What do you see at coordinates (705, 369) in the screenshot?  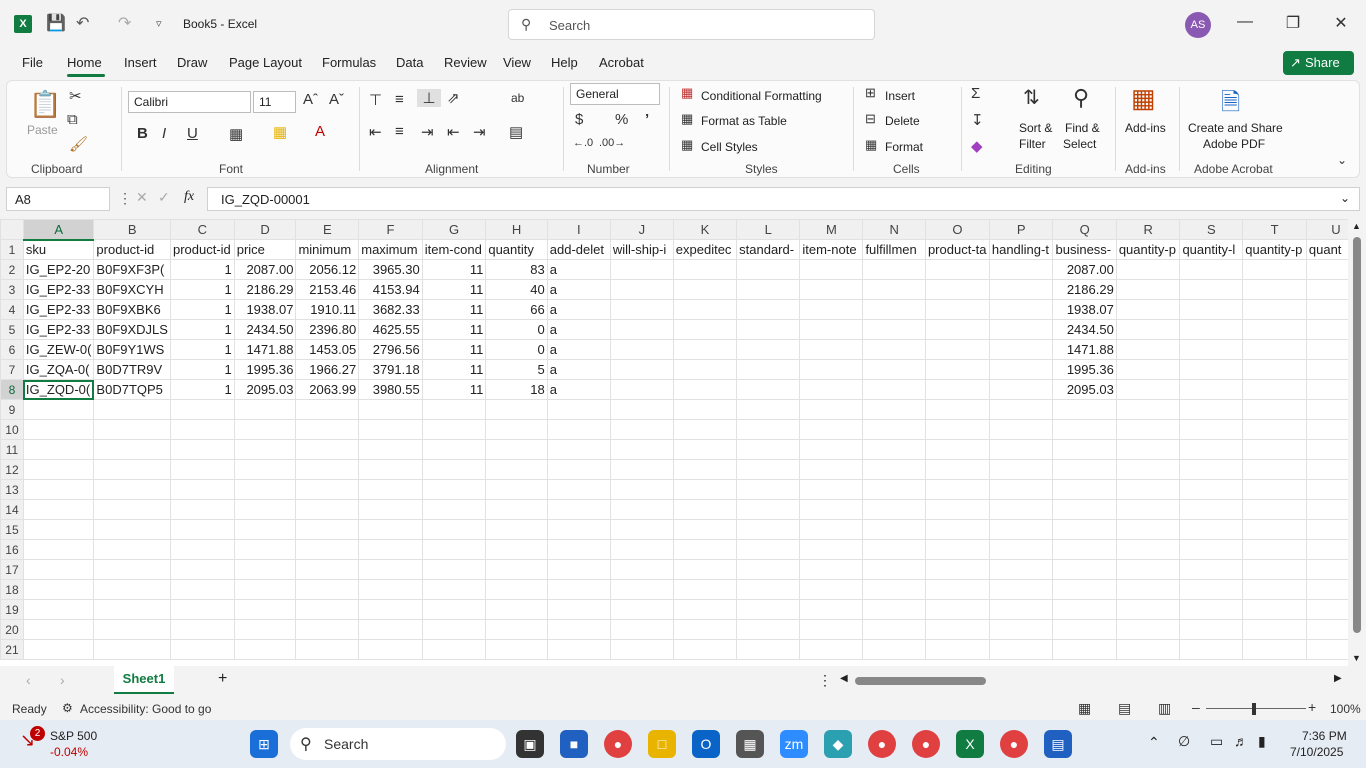 I see `cell-k7` at bounding box center [705, 369].